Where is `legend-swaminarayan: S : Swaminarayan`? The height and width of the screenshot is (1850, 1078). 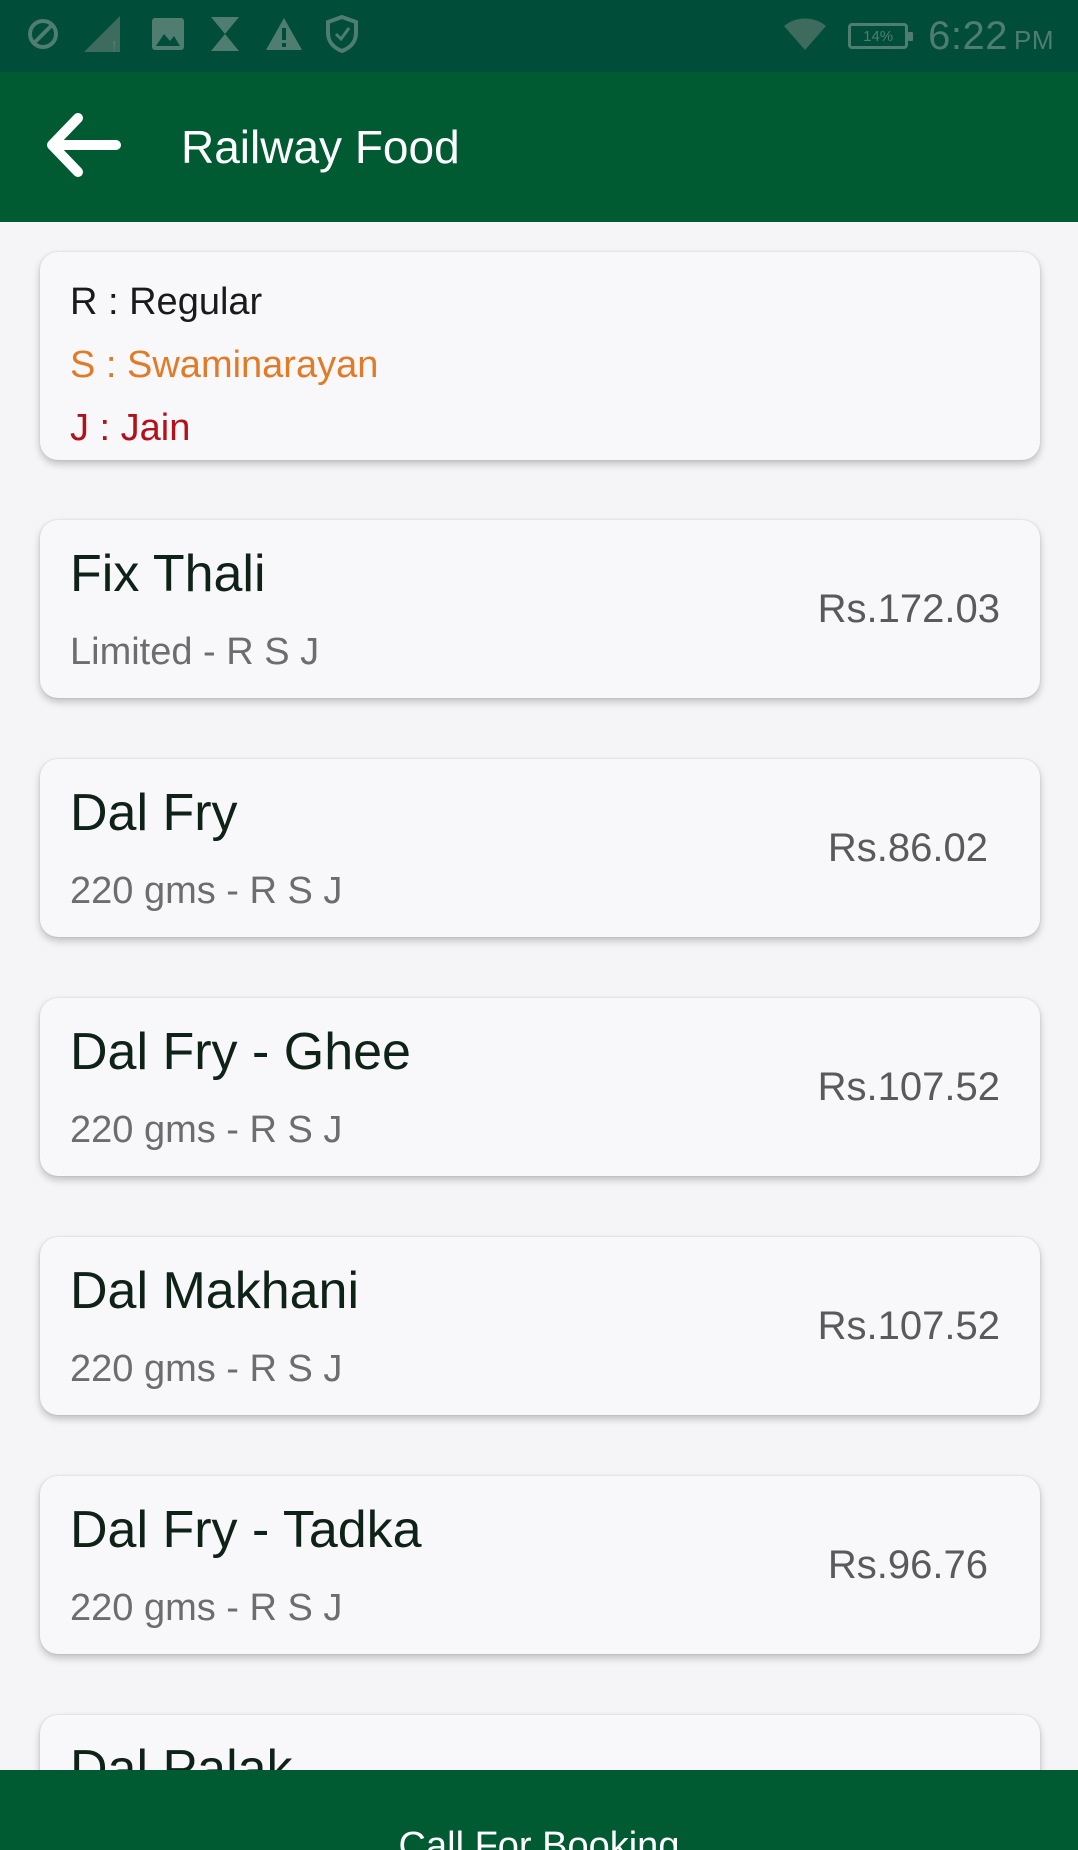
legend-swaminarayan: S : Swaminarayan is located at coordinates (224, 365).